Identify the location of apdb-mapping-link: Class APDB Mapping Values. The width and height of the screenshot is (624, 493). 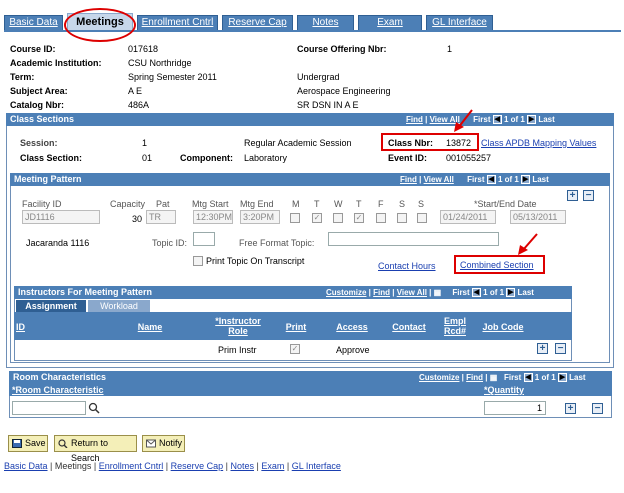
(538, 143).